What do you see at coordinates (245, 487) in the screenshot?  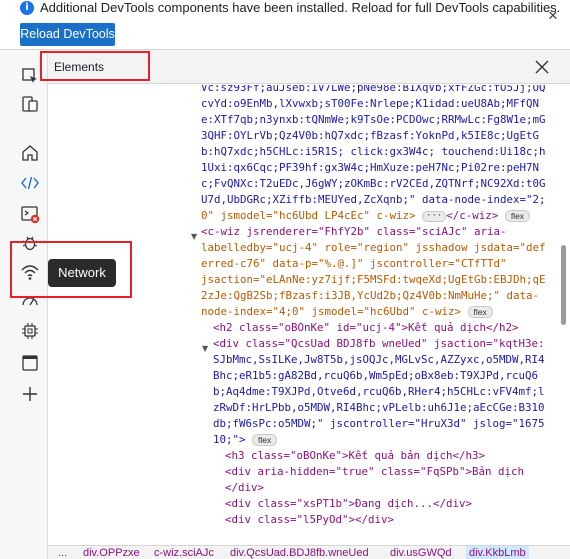 I see `dom-line: </div>` at bounding box center [245, 487].